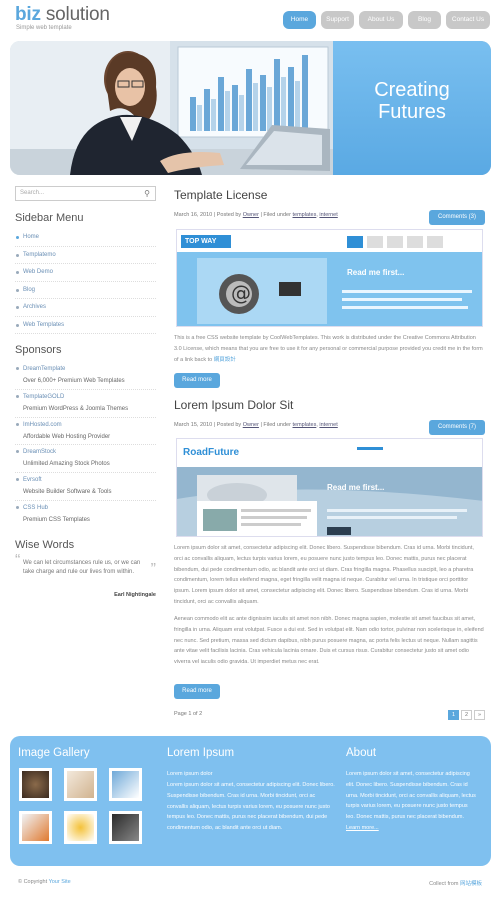 This screenshot has height=898, width=500. Describe the element at coordinates (81, 806) in the screenshot. I see `image-gallery` at that location.